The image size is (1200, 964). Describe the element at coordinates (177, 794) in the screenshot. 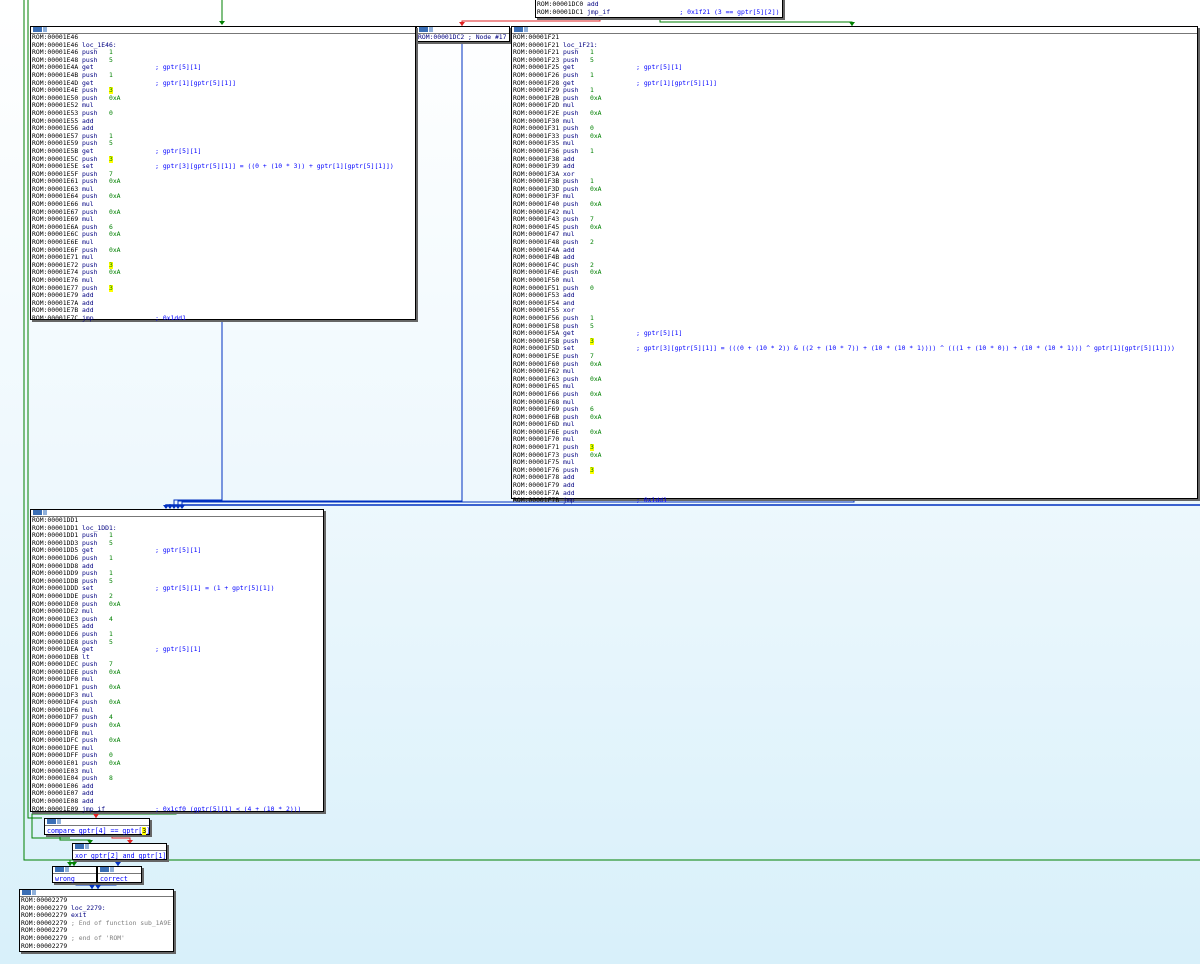

I see `asm-line: ROM:00001E07 add` at that location.